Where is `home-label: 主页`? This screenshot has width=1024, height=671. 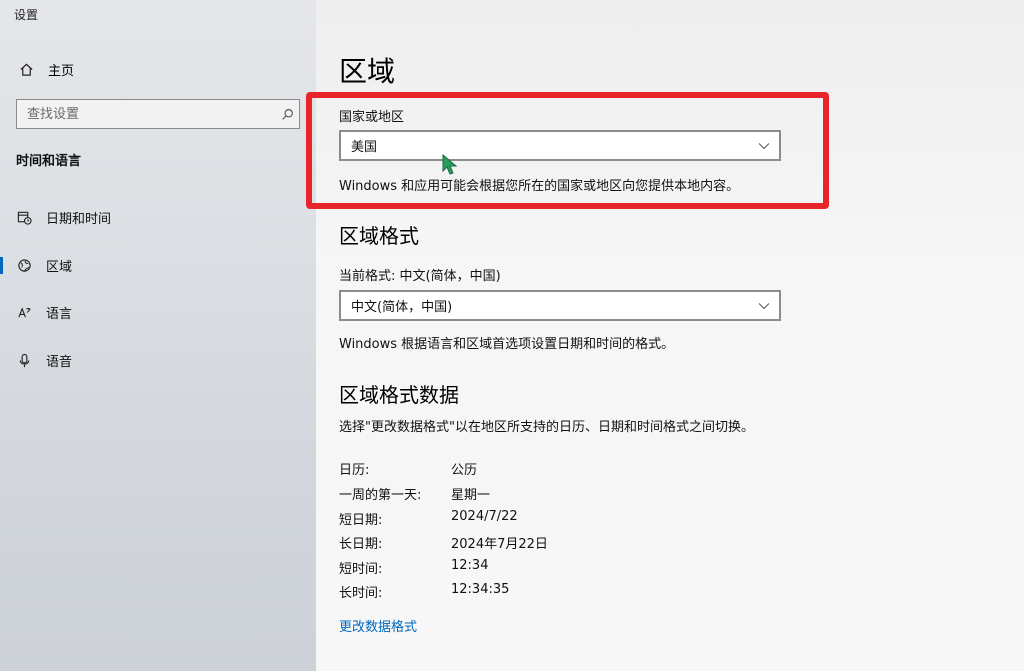
home-label: 主页 is located at coordinates (61, 71).